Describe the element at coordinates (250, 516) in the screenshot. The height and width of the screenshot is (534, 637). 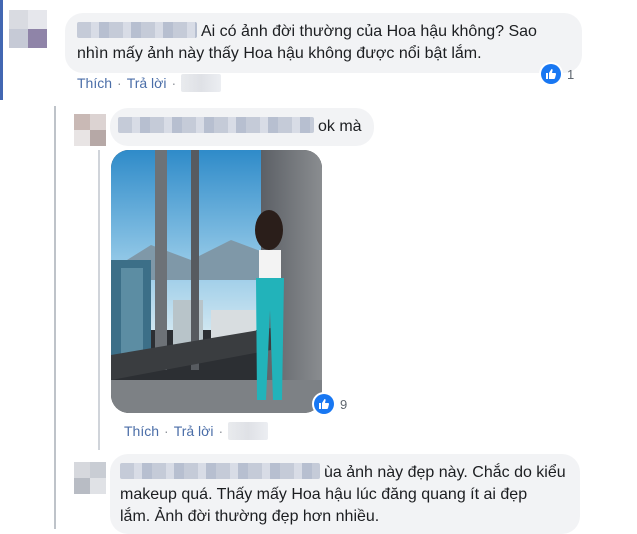
I see `reply-text-line: lắm. Ảnh đời thường đẹp hơn nhiều.` at that location.